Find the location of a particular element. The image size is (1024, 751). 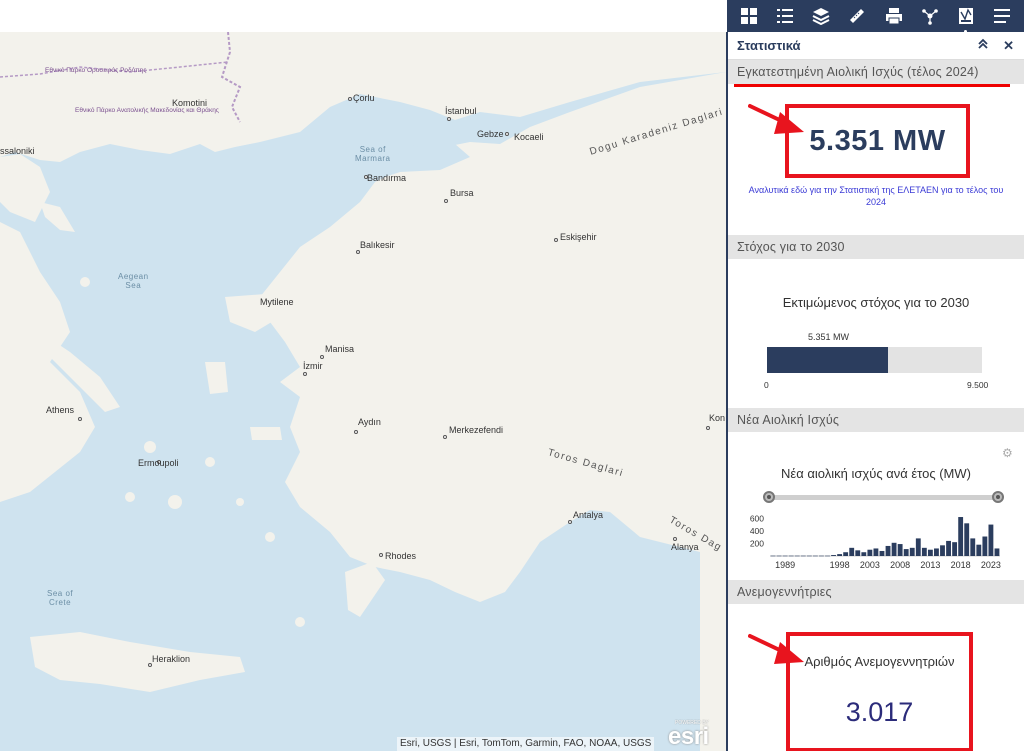

target-current-label: 5.351 MW is located at coordinates (829, 337).